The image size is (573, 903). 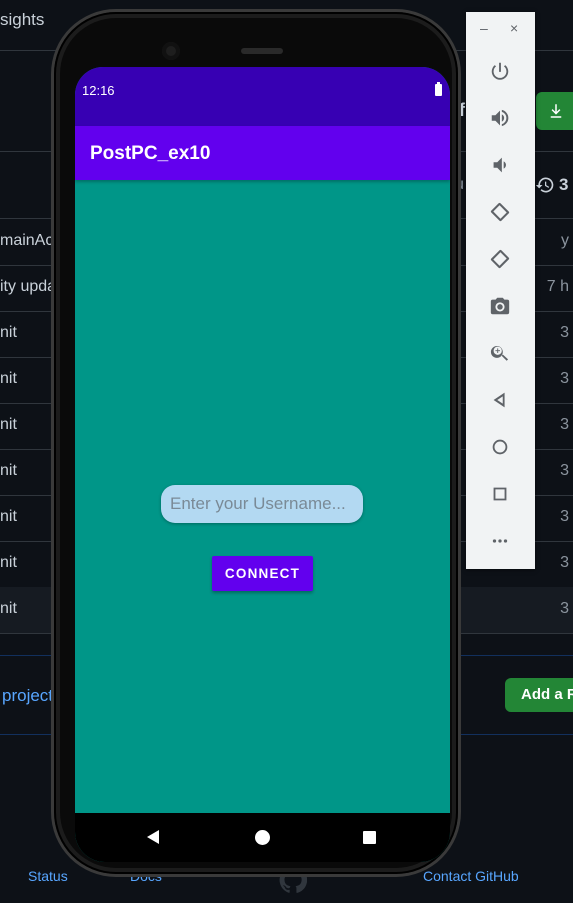 What do you see at coordinates (48, 876) in the screenshot?
I see `footer-status-link: Status` at bounding box center [48, 876].